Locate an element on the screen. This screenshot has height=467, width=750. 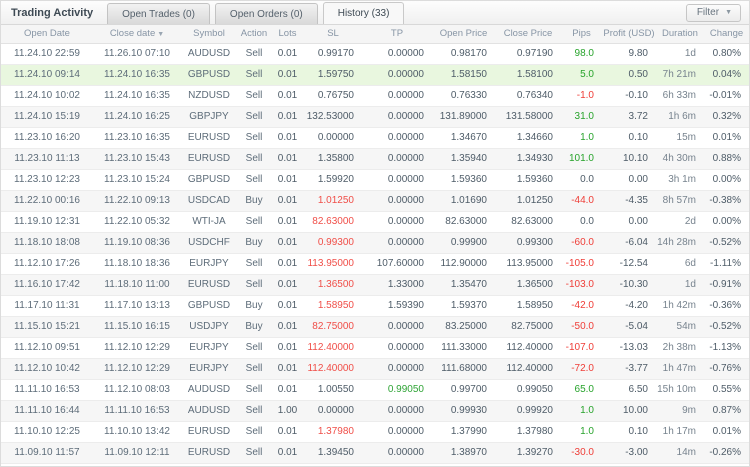
column-header-open_date: Open Date is located at coordinates (47, 34).